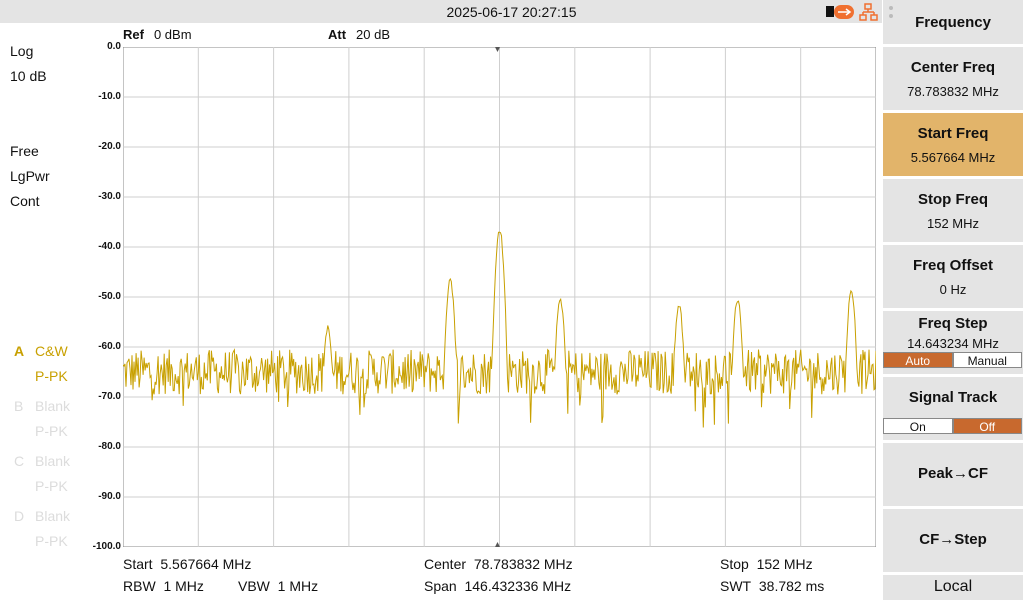 This screenshot has height=600, width=1023. I want to click on trace-d-mode: Blank, so click(52, 516).